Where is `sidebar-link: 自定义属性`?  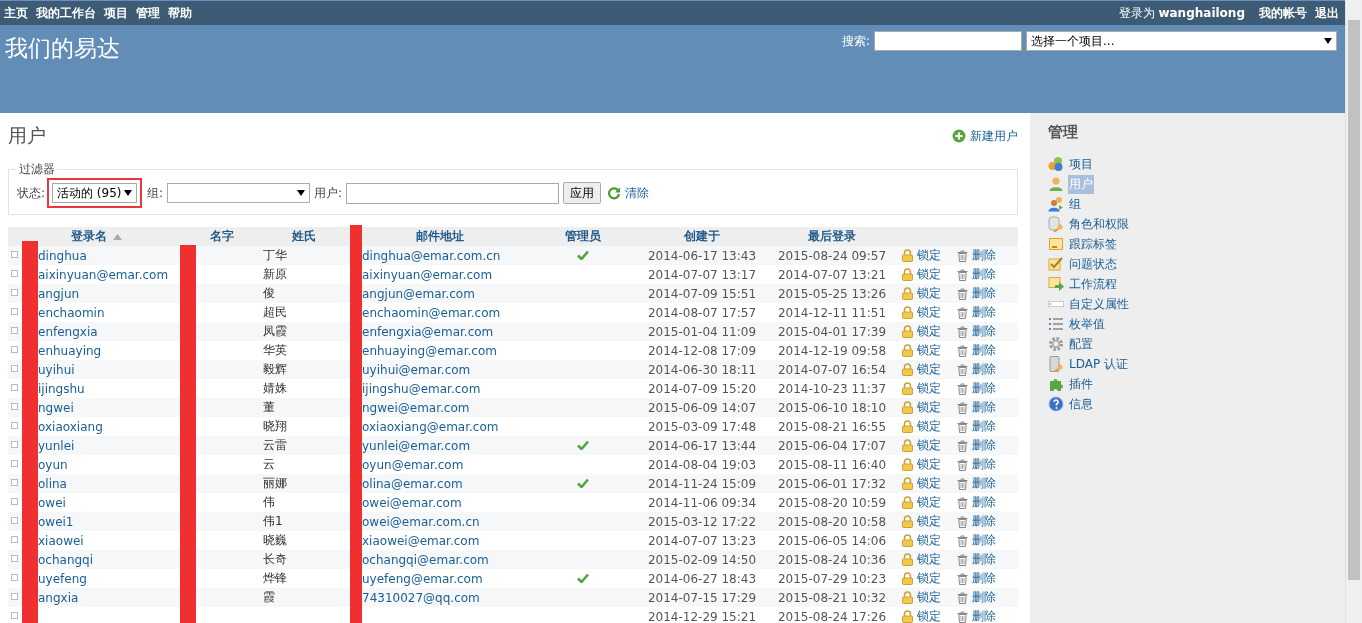
sidebar-link: 自定义属性 is located at coordinates (1099, 304).